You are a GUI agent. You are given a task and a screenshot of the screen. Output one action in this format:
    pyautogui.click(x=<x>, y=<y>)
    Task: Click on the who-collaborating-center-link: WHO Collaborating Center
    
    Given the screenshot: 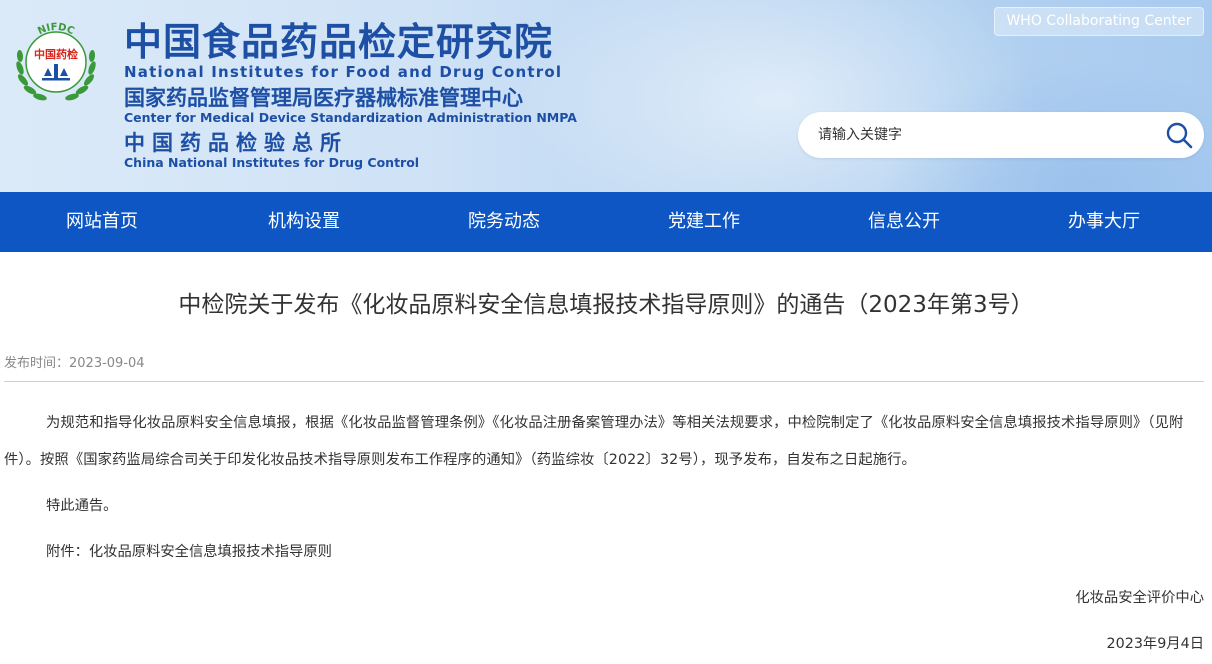 What is the action you would take?
    pyautogui.click(x=1099, y=21)
    